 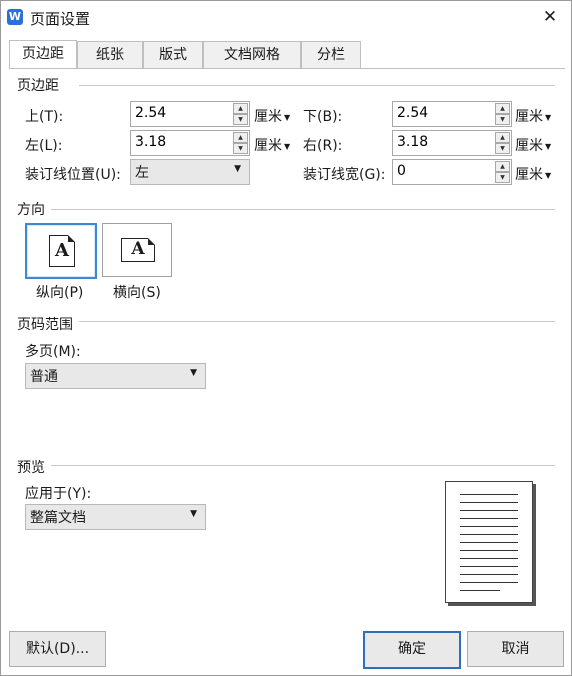 What do you see at coordinates (173, 54) in the screenshot?
I see `tab-layout: 版式` at bounding box center [173, 54].